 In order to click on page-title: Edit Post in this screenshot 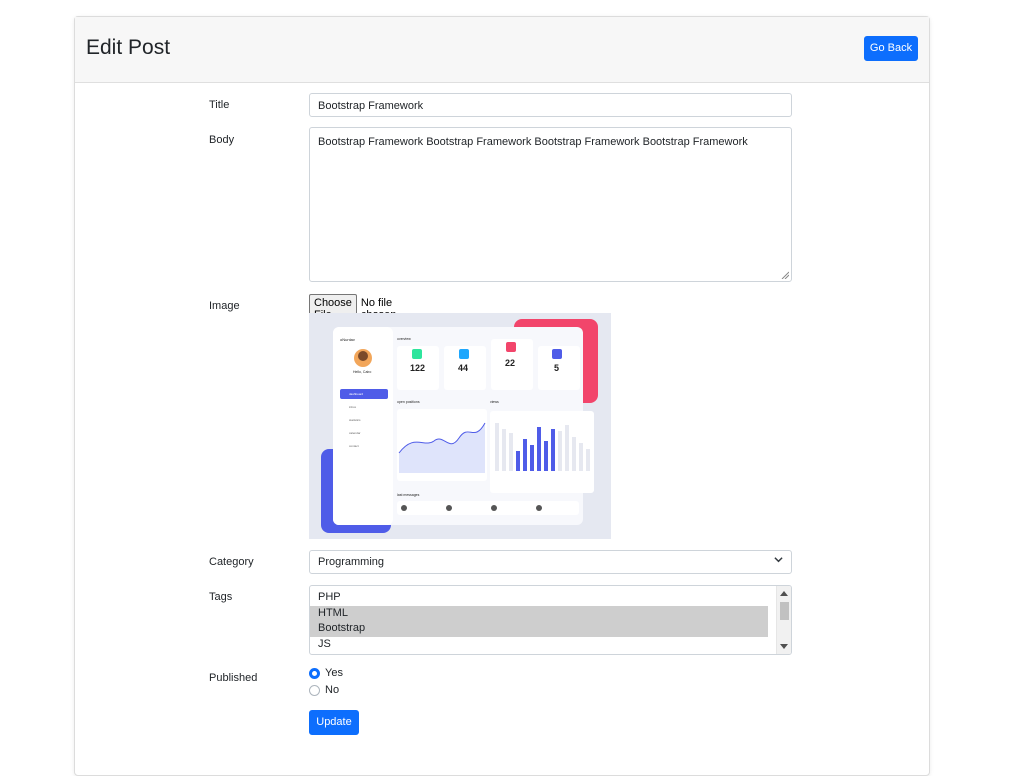, I will do `click(128, 47)`.